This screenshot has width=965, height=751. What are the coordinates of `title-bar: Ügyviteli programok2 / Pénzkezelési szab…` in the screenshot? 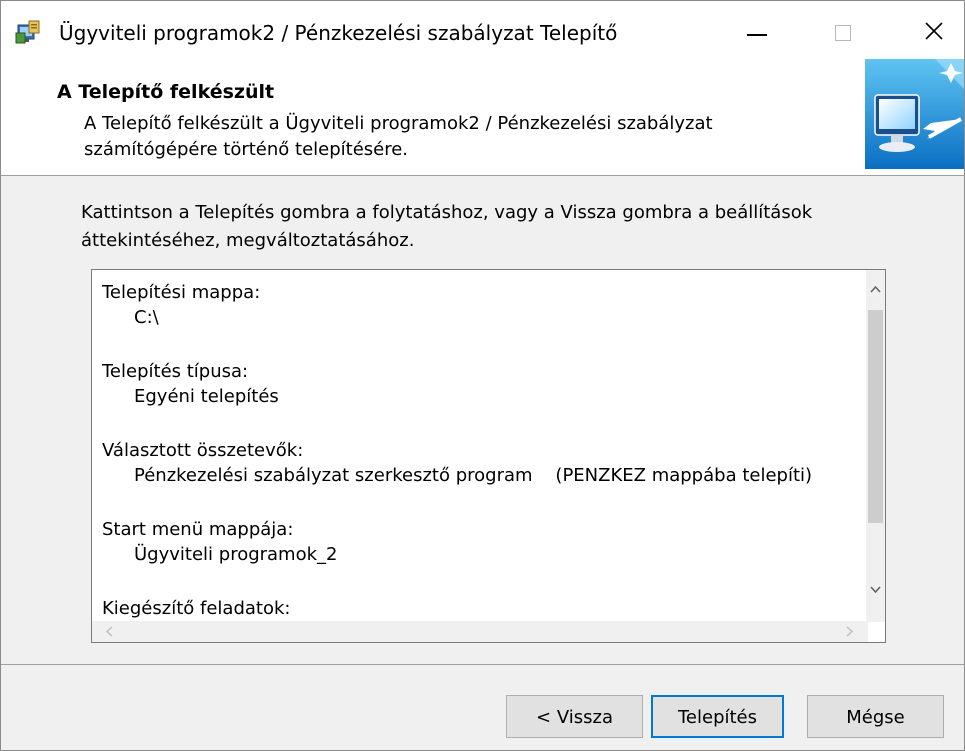 It's located at (482, 30).